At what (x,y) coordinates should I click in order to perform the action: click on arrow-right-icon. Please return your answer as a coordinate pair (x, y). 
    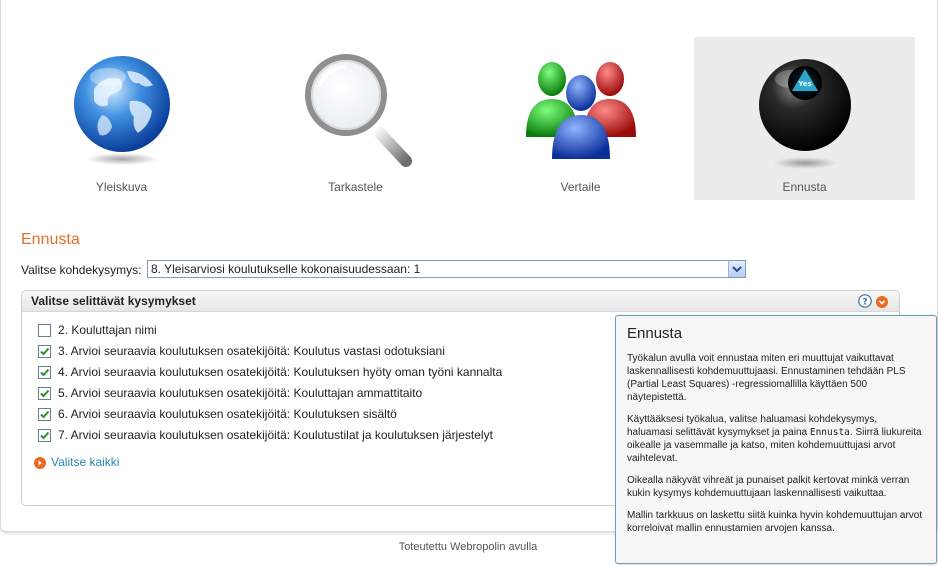
    Looking at the image, I should click on (40, 465).